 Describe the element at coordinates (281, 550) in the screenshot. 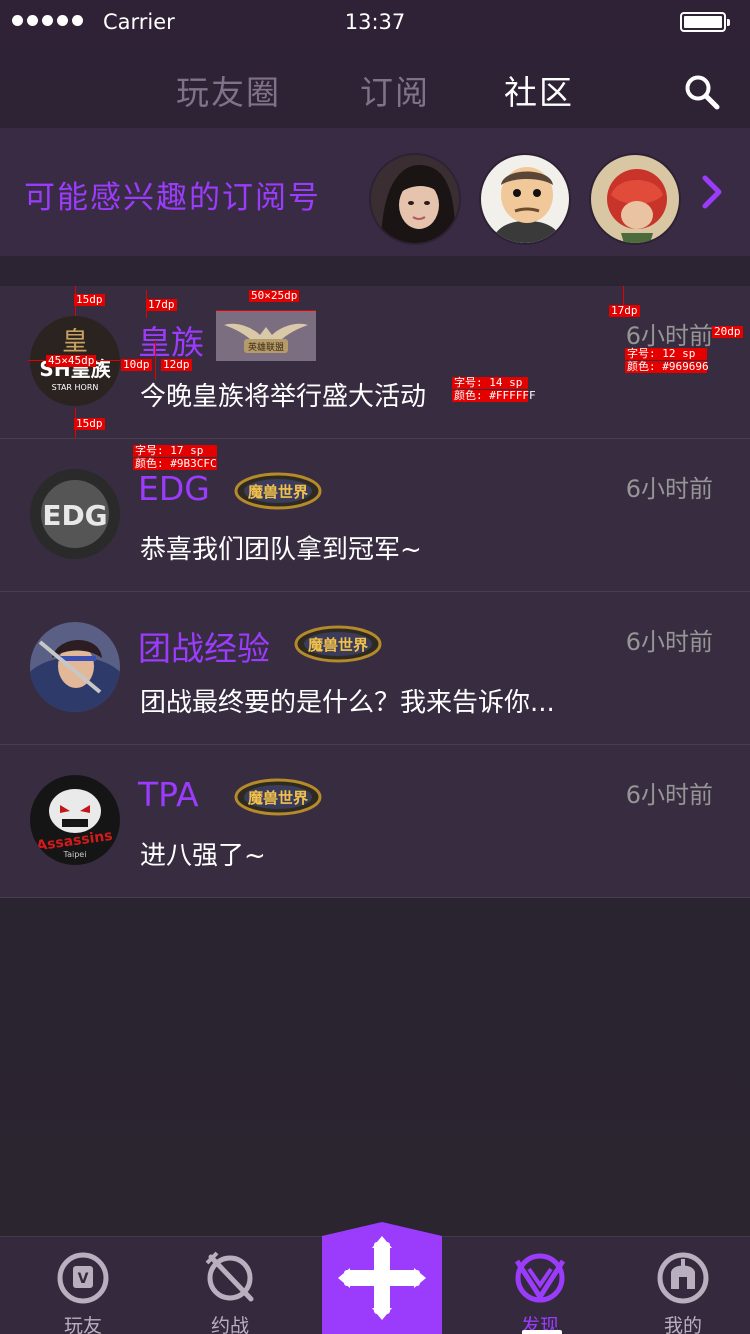

I see `post-text: 恭喜我们团队拿到冠军~` at that location.